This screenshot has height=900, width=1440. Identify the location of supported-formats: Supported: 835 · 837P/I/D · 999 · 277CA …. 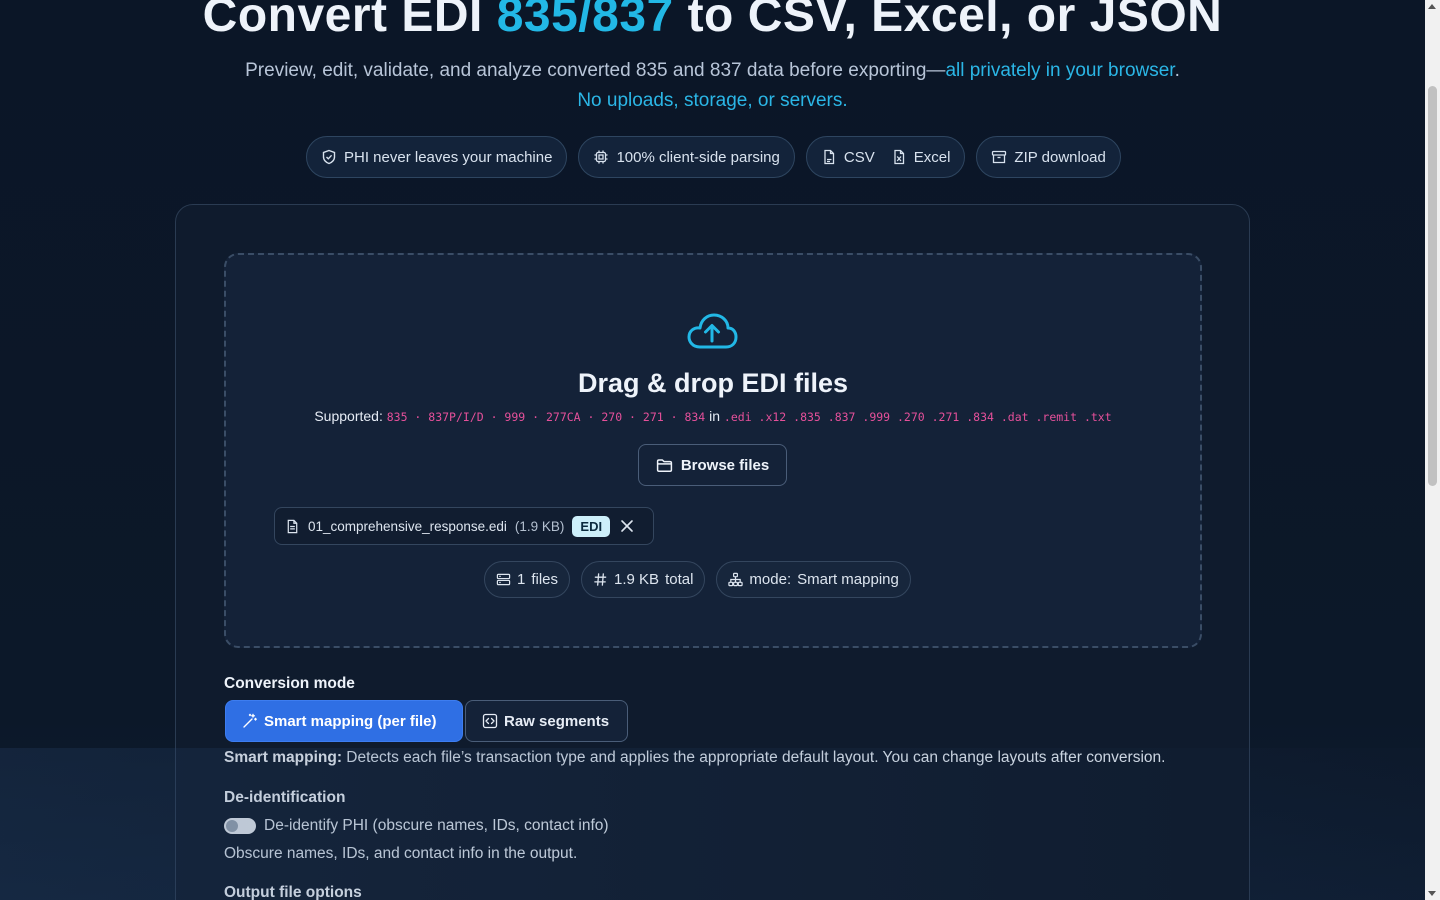
(713, 416).